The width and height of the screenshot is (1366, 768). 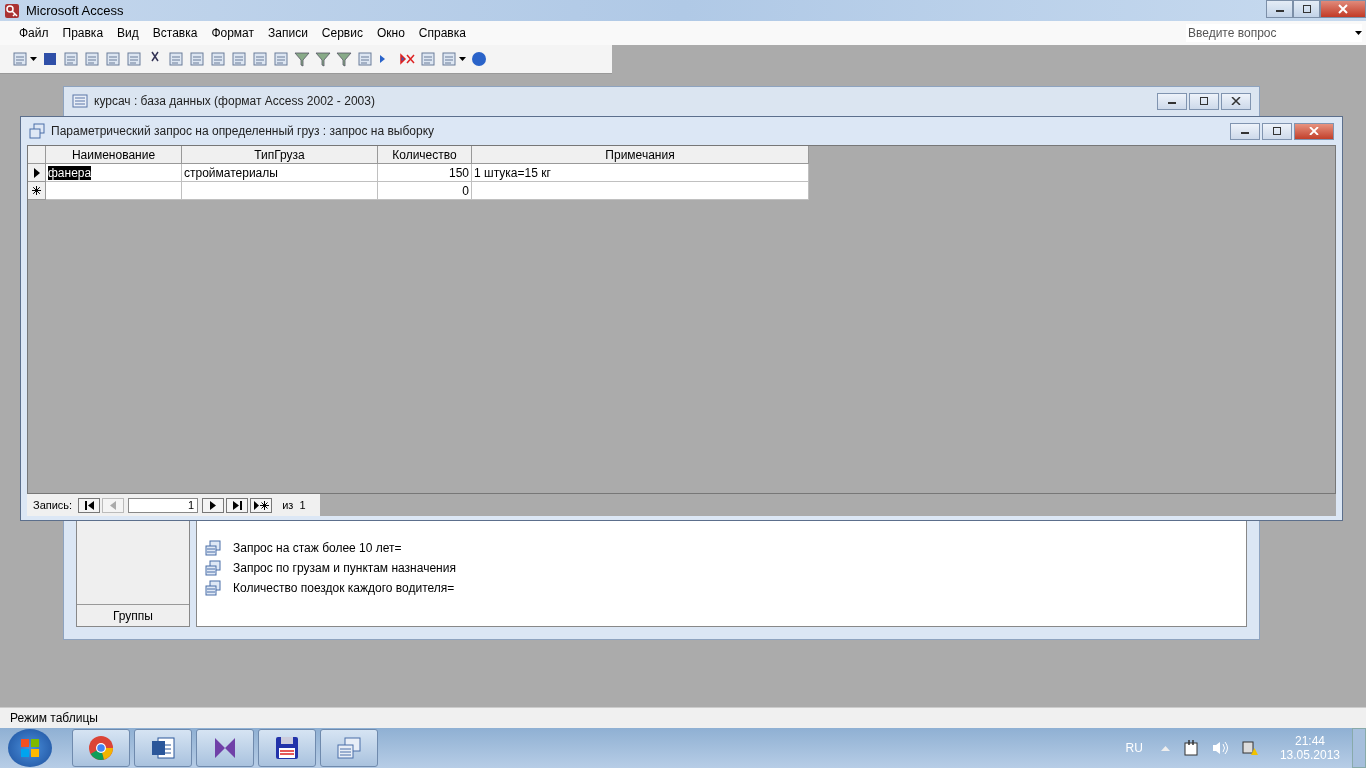 What do you see at coordinates (302, 59) in the screenshot?
I see `filter-selection-icon` at bounding box center [302, 59].